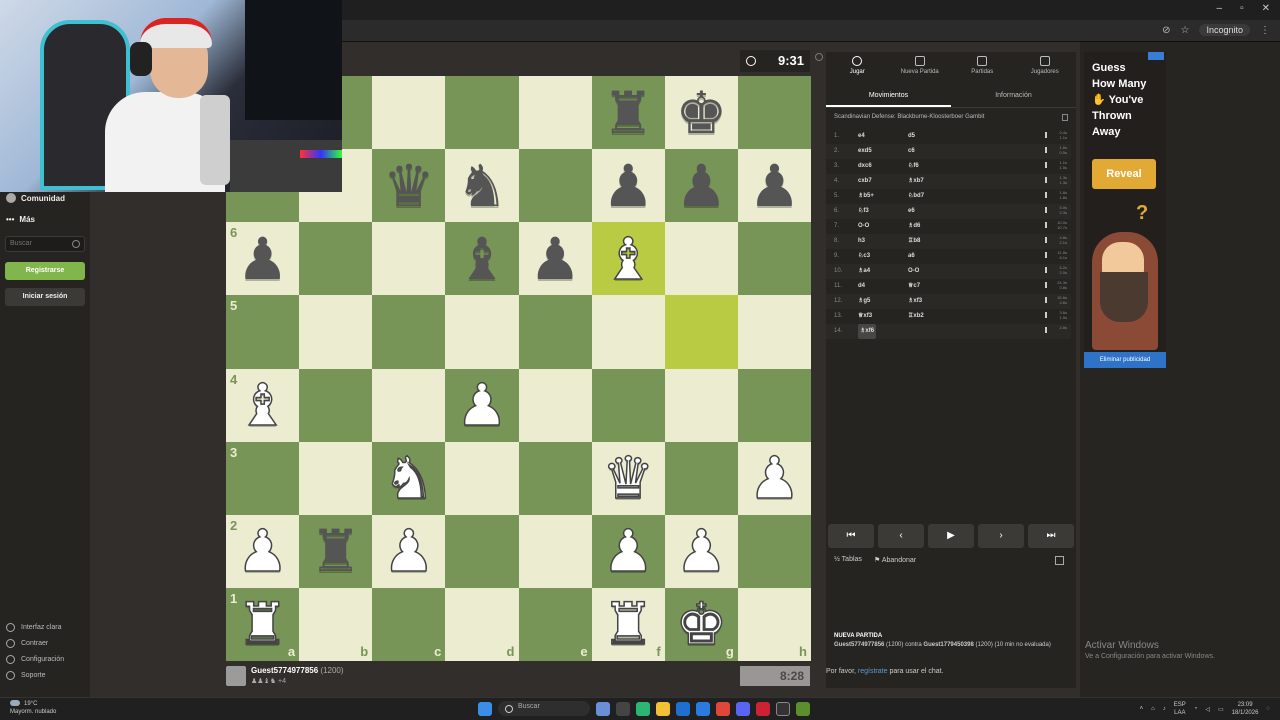 Image resolution: width=1280 pixels, height=720 pixels. What do you see at coordinates (409, 478) in the screenshot?
I see `white-knight-icon: ♞` at bounding box center [409, 478].